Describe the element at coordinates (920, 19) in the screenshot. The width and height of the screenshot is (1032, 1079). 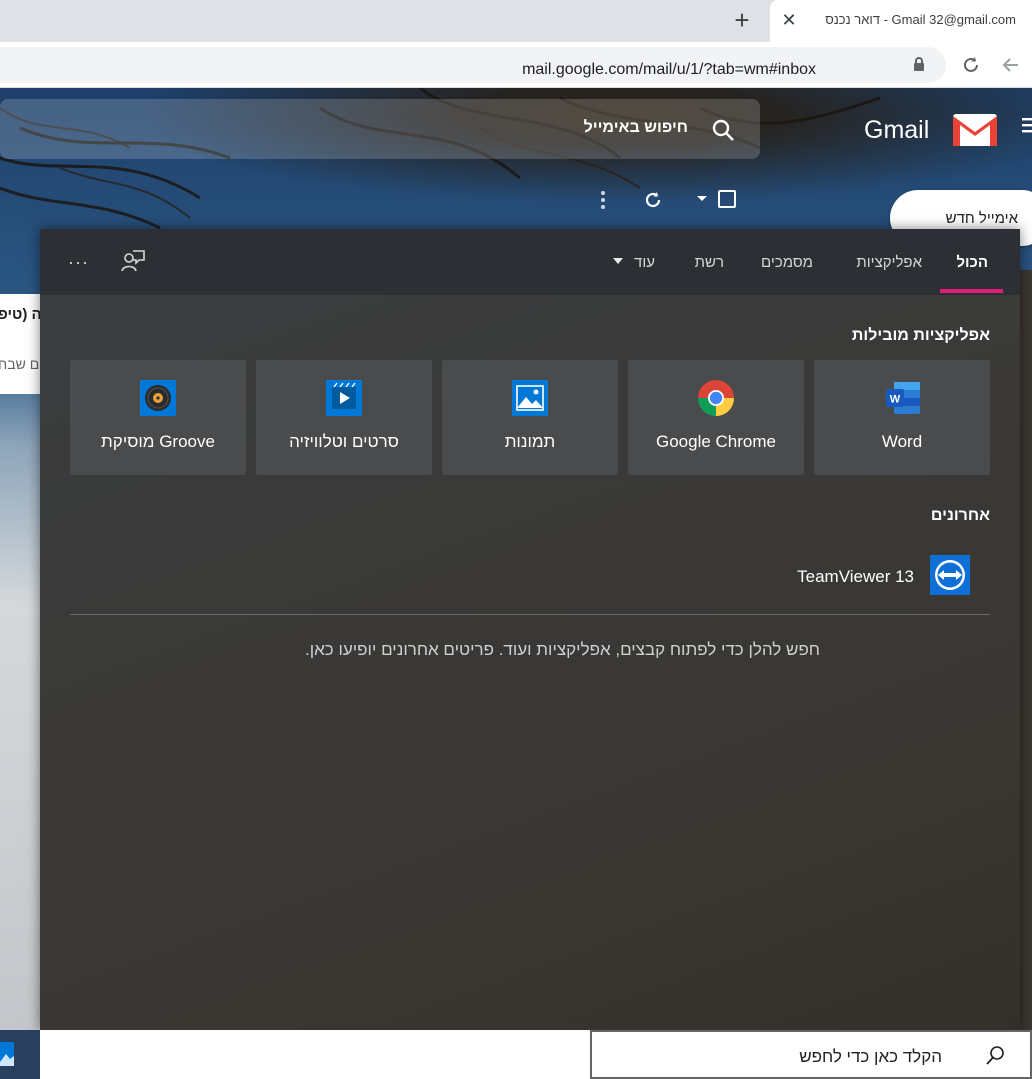
I see `tab-title: דואר נכנס - Gmail ‏32@gmail.com` at that location.